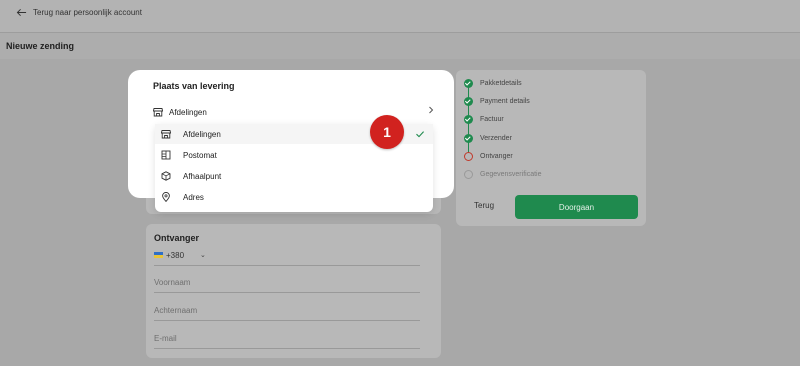 Image resolution: width=800 pixels, height=366 pixels. What do you see at coordinates (203, 255) in the screenshot?
I see `chevron-down-icon: ⌄` at bounding box center [203, 255].